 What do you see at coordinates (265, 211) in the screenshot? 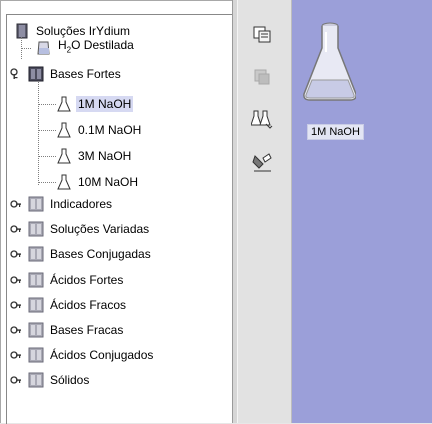
I see `side-toolbar` at bounding box center [265, 211].